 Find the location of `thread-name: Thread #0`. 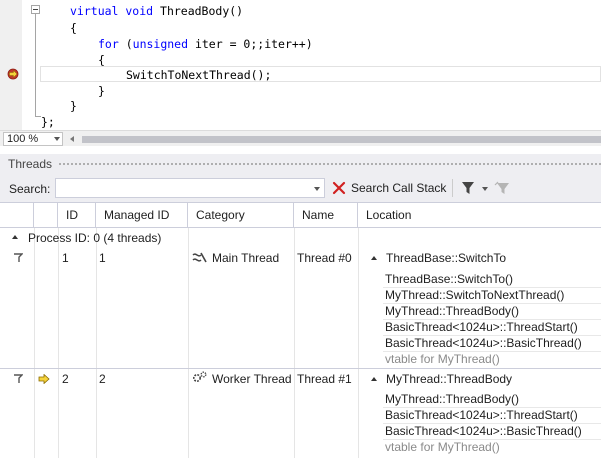

thread-name: Thread #0 is located at coordinates (324, 258).